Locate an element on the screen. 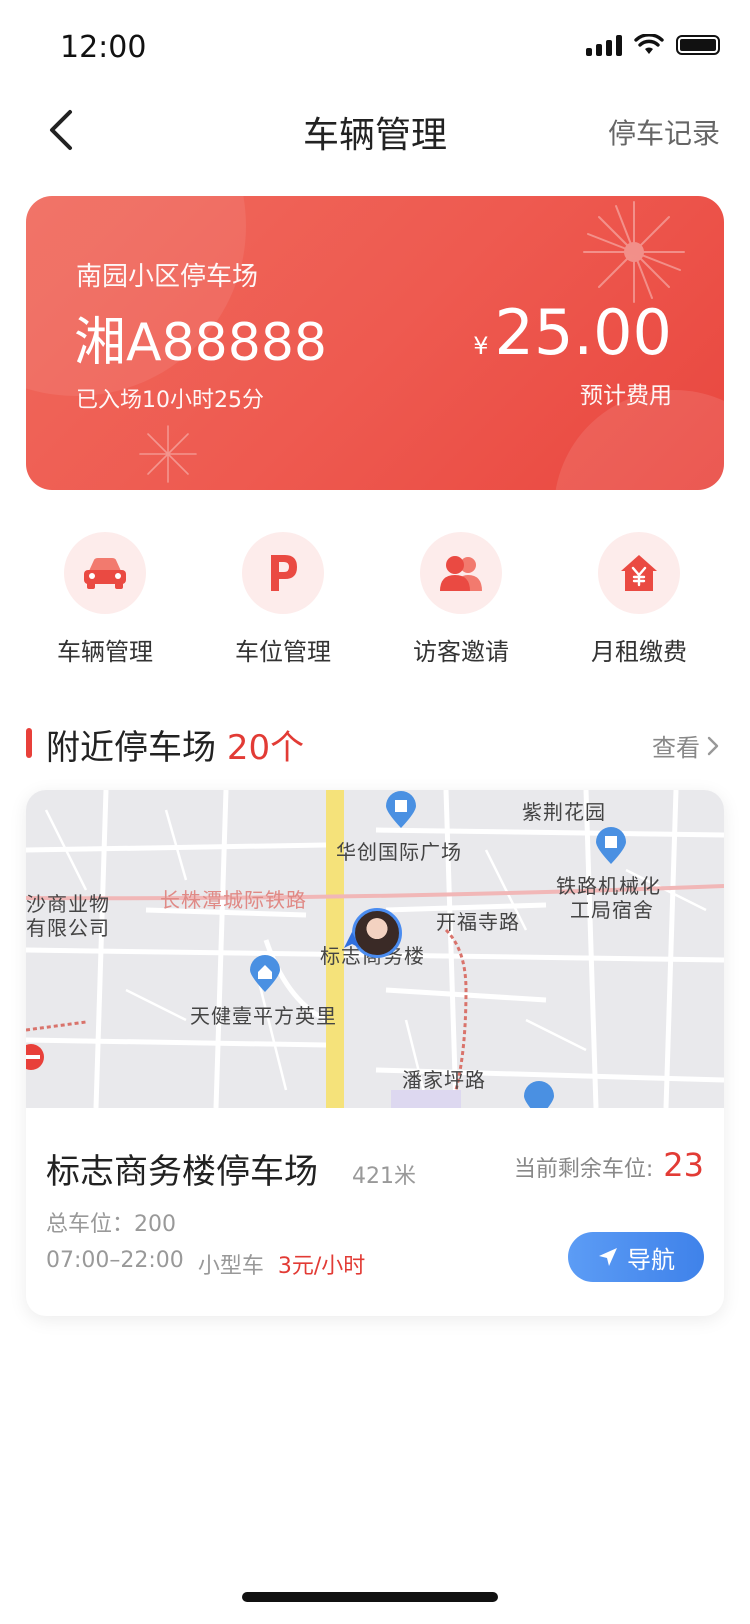  shortcut-monthly-payment: 月租缴费 is located at coordinates (639, 599).